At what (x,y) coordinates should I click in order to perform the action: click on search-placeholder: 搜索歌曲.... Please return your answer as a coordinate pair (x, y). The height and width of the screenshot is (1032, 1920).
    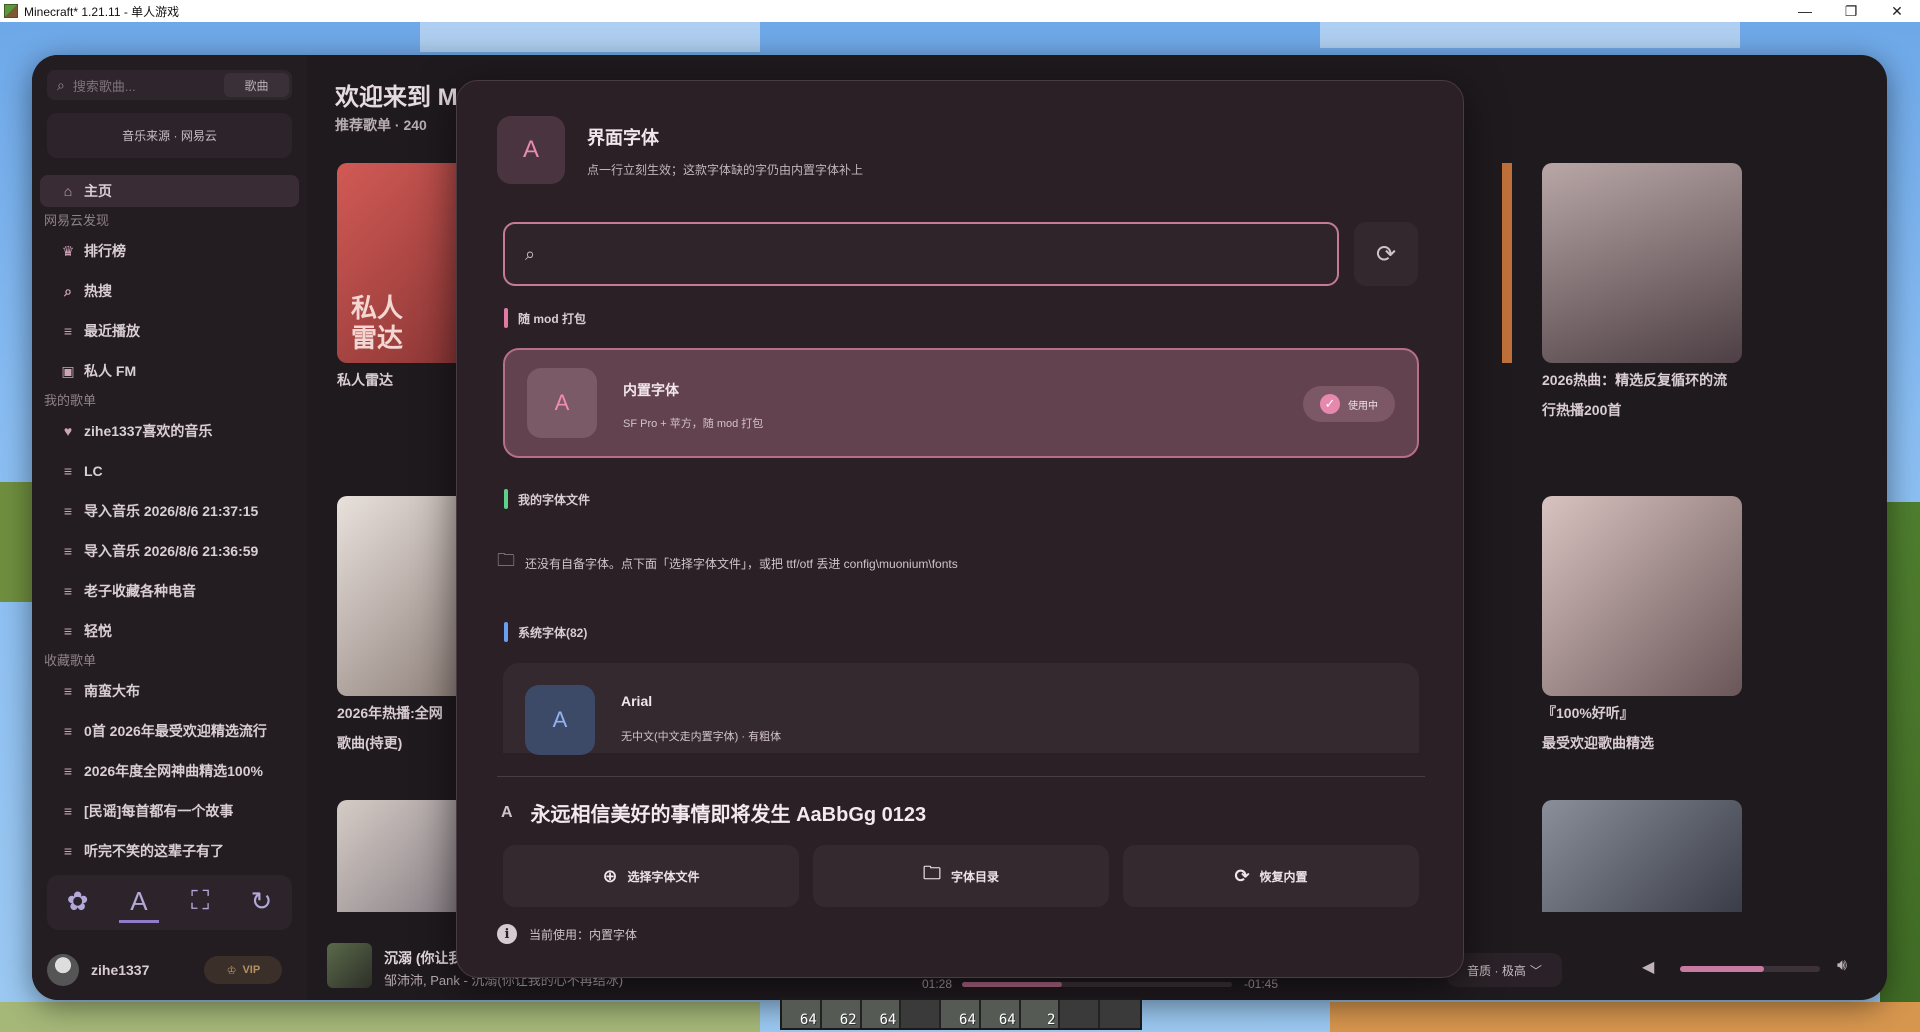
    Looking at the image, I should click on (104, 86).